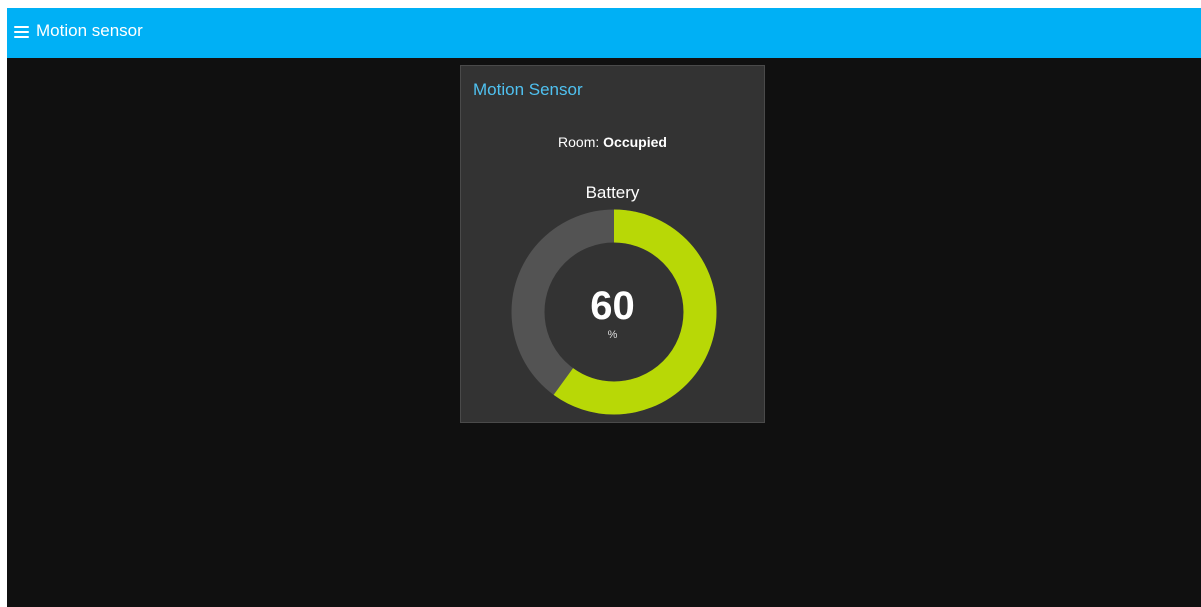 The width and height of the screenshot is (1201, 607). I want to click on hamburger-menu-icon, so click(21, 32).